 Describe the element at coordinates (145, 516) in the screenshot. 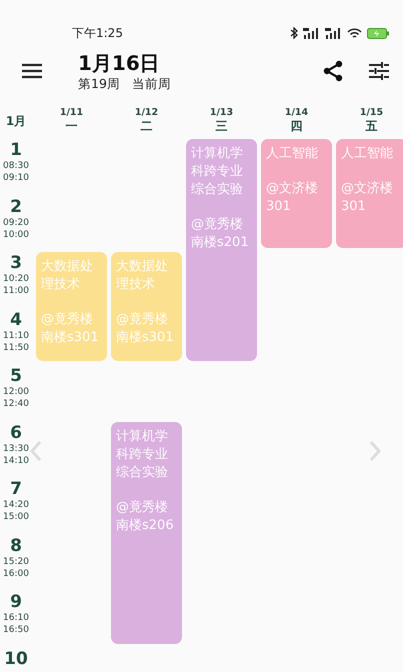

I see `course-location: @竟秀楼南楼s206` at that location.